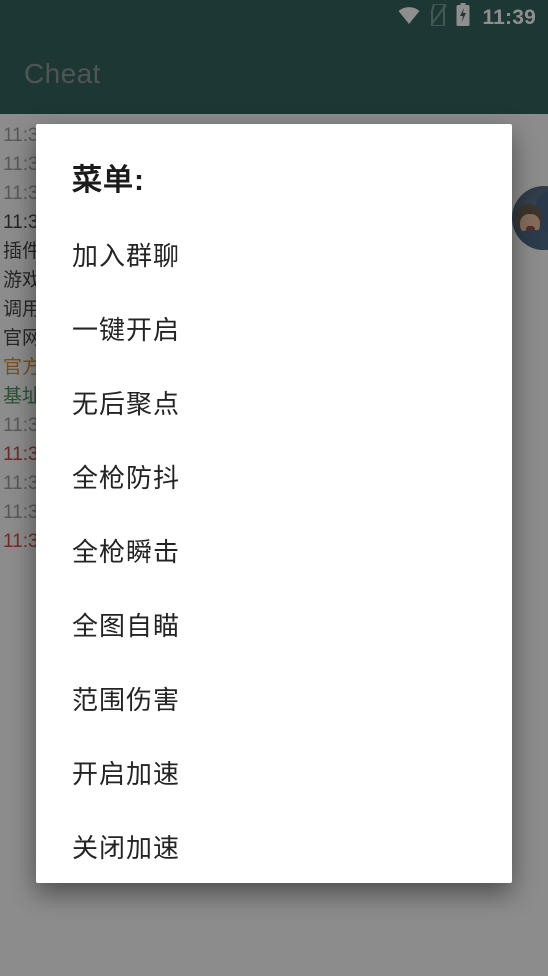 The image size is (548, 976). Describe the element at coordinates (274, 626) in the screenshot. I see `menu-item-6: 全图自瞄` at that location.